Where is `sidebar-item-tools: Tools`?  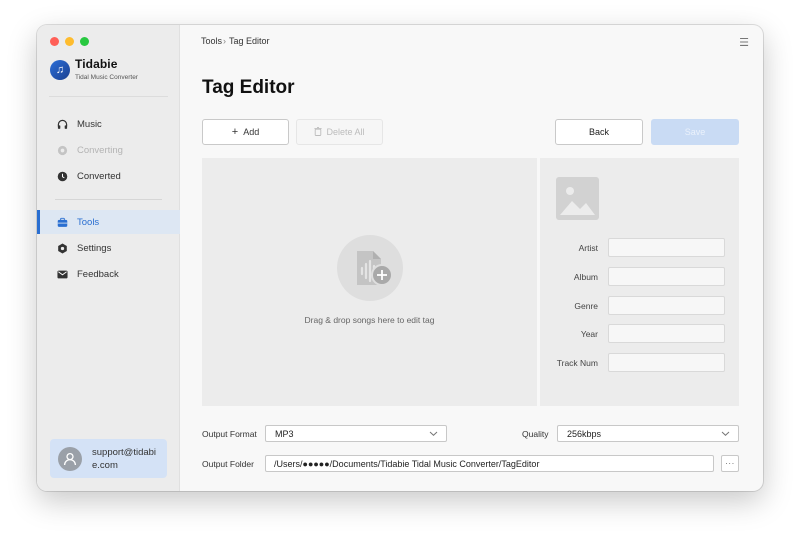
sidebar-item-tools: Tools is located at coordinates (108, 222).